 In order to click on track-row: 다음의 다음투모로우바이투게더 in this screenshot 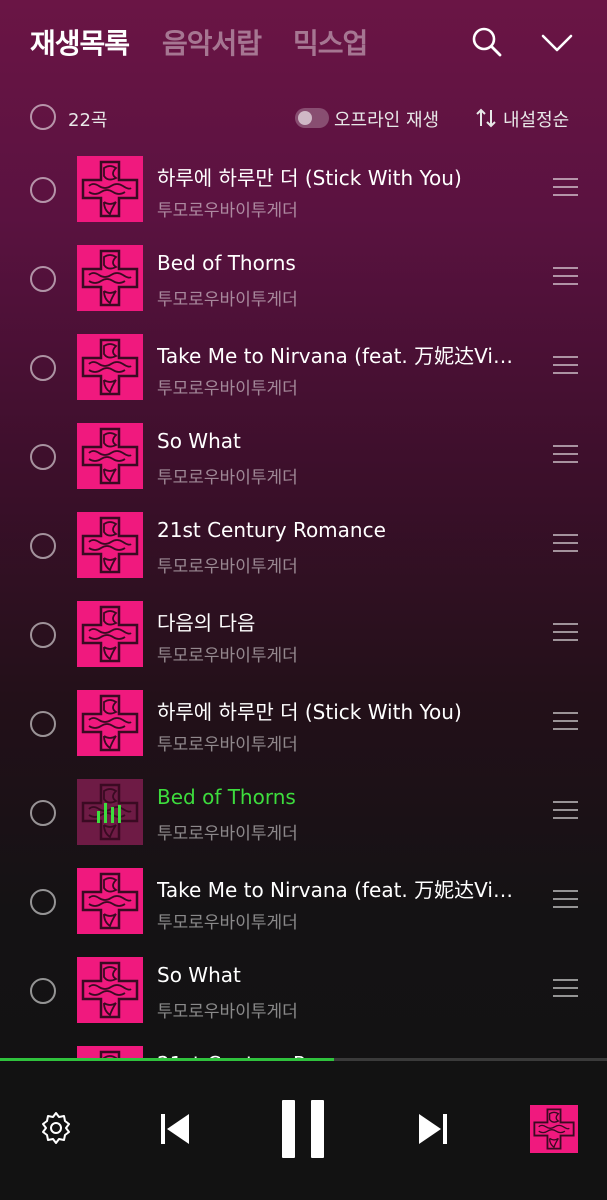, I will do `click(303, 629)`.